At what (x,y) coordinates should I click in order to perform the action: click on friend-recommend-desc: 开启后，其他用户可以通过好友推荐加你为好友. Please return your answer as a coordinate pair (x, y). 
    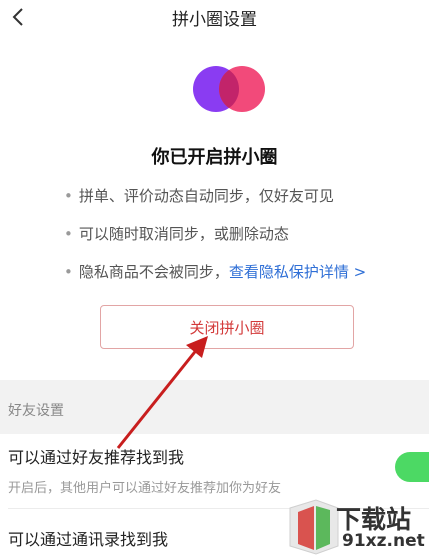
    Looking at the image, I should click on (145, 488).